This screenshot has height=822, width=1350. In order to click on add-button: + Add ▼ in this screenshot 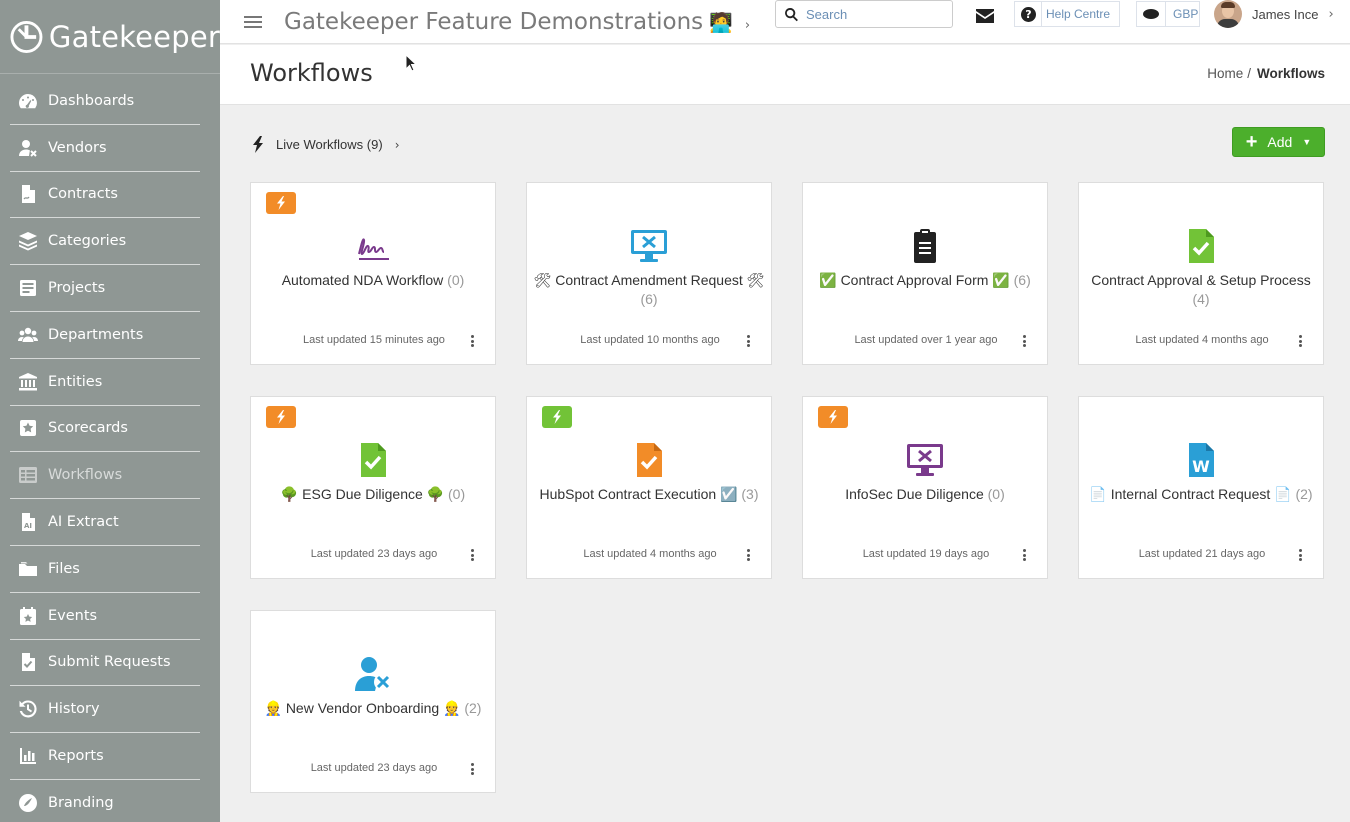, I will do `click(1278, 142)`.